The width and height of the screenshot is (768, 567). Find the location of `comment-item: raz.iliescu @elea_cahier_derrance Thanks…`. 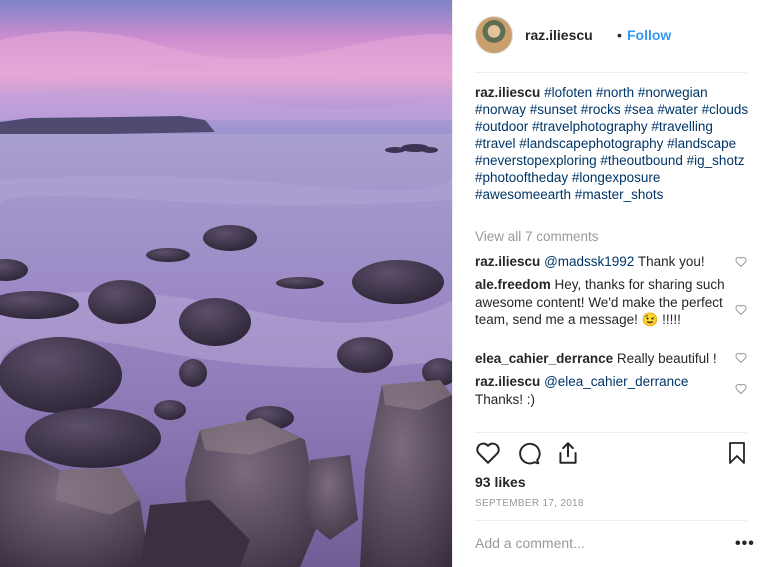

comment-item: raz.iliescu @elea_cahier_derrance Thanks… is located at coordinates (606, 390).